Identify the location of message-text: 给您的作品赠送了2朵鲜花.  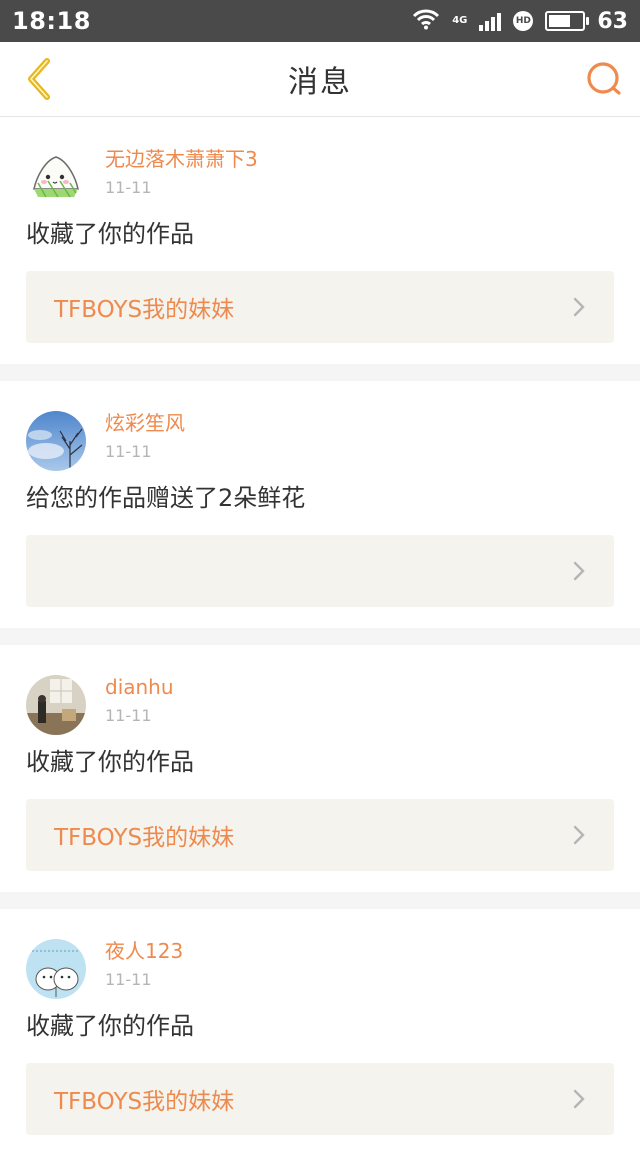
(166, 498).